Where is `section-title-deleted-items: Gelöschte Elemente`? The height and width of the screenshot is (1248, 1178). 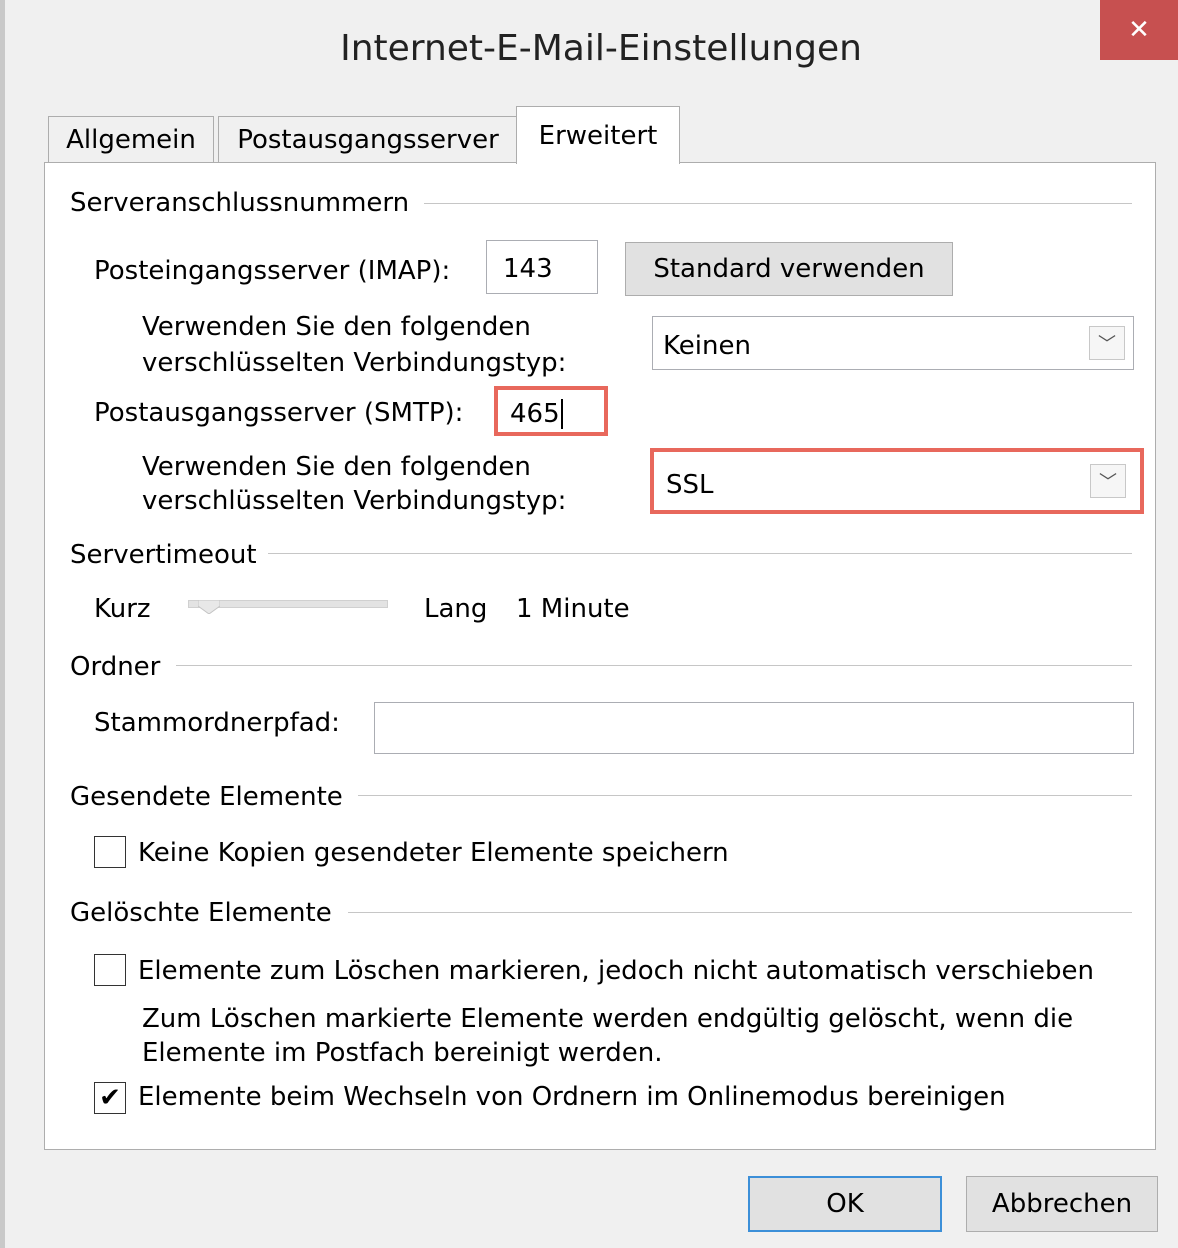 section-title-deleted-items: Gelöschte Elemente is located at coordinates (201, 913).